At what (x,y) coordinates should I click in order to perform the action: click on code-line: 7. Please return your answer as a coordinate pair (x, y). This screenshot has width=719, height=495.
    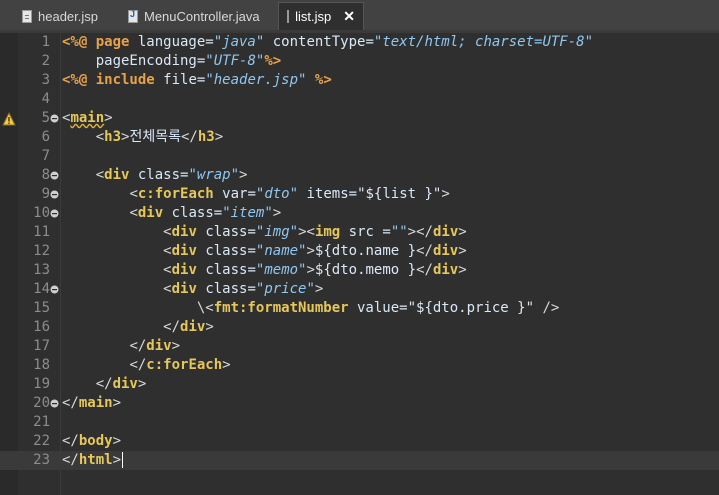
    Looking at the image, I should click on (359, 156).